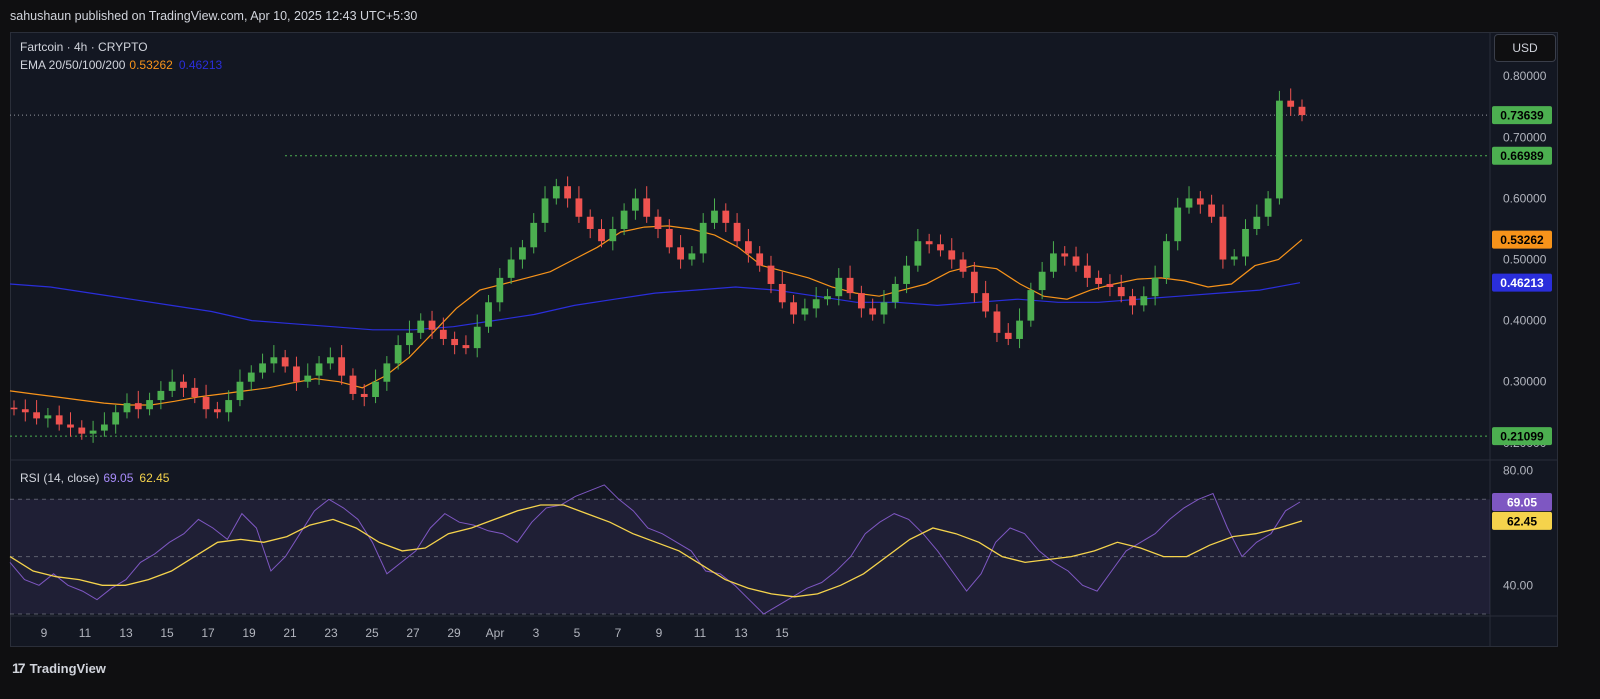 The image size is (1600, 699). What do you see at coordinates (1518, 471) in the screenshot?
I see `rsi-tick-label: 80.00` at bounding box center [1518, 471].